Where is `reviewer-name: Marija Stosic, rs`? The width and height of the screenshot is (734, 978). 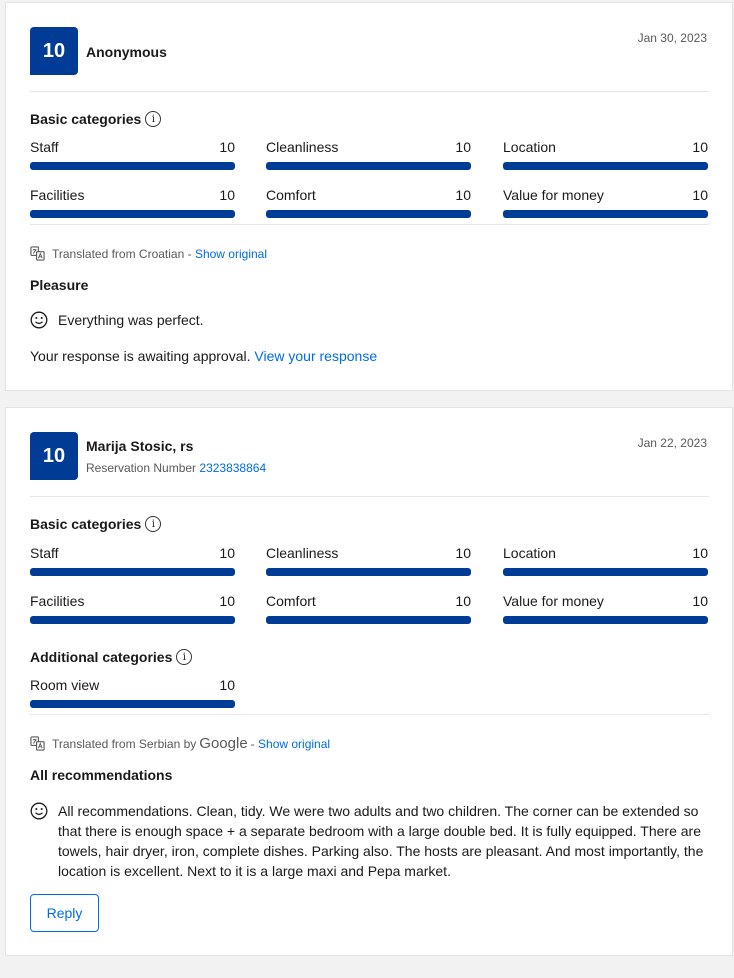
reviewer-name: Marija Stosic, rs is located at coordinates (140, 446).